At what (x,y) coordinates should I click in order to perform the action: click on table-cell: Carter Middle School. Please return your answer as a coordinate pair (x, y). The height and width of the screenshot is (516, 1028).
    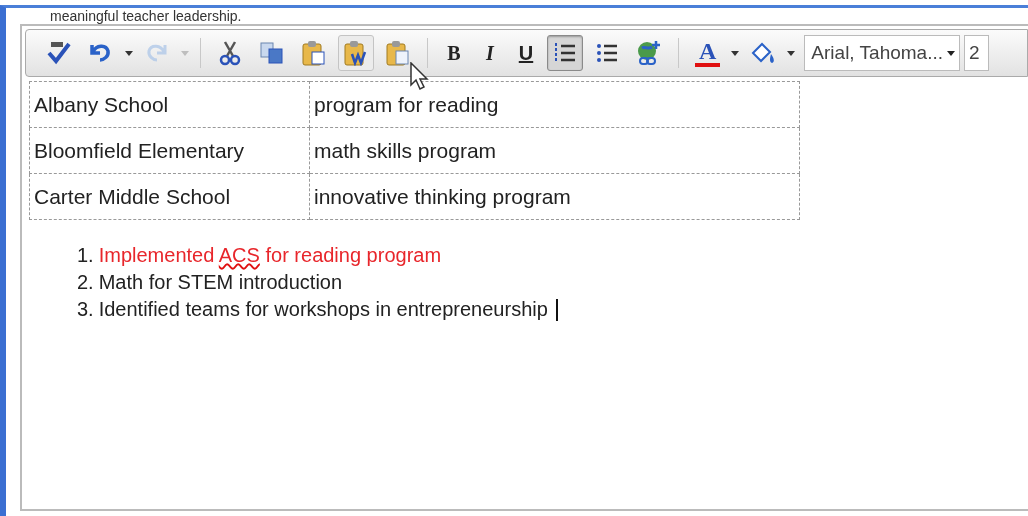
    Looking at the image, I should click on (169, 196).